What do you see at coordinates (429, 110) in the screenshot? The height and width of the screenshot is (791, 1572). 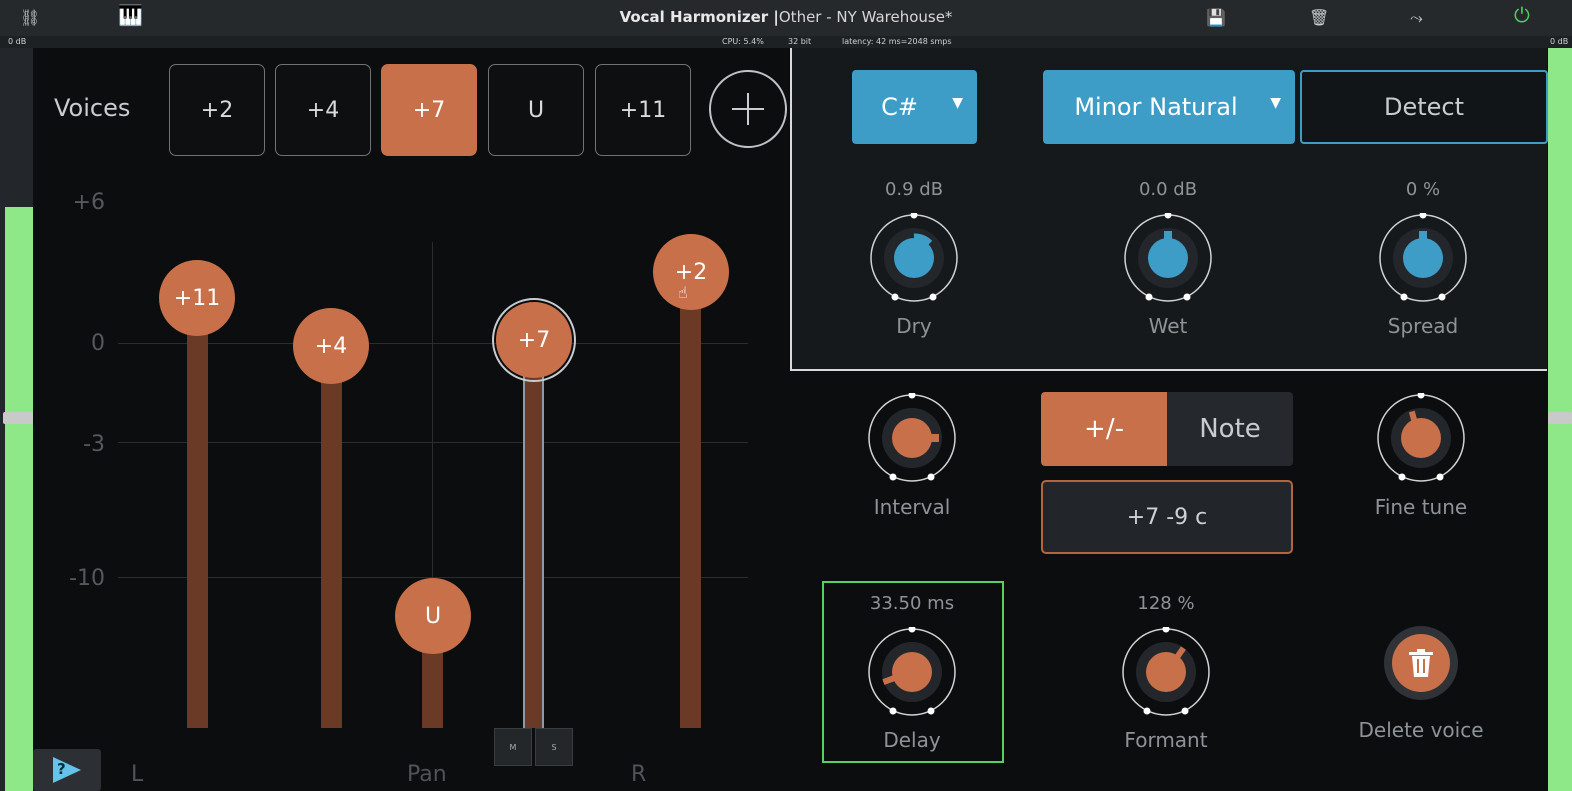 I see `voice-button-plus7: +7` at bounding box center [429, 110].